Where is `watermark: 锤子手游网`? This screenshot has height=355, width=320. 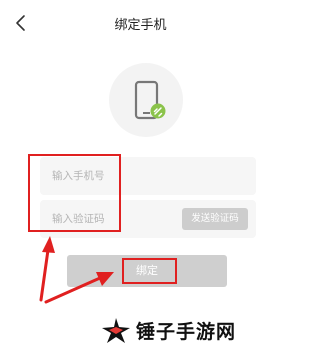
watermark: 锤子手游网 is located at coordinates (185, 330).